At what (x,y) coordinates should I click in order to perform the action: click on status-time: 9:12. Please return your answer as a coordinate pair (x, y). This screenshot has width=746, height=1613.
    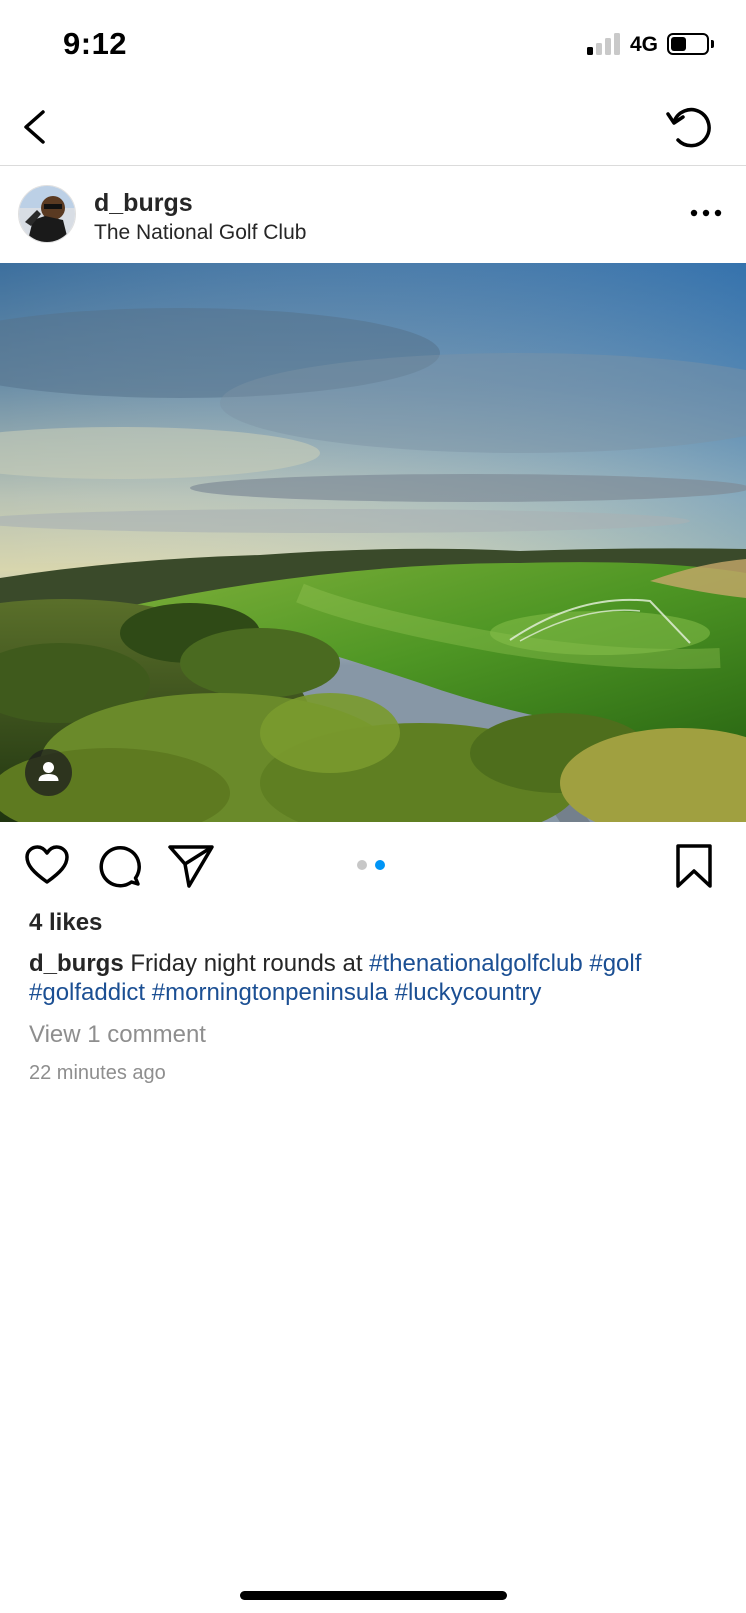
    Looking at the image, I should click on (95, 43).